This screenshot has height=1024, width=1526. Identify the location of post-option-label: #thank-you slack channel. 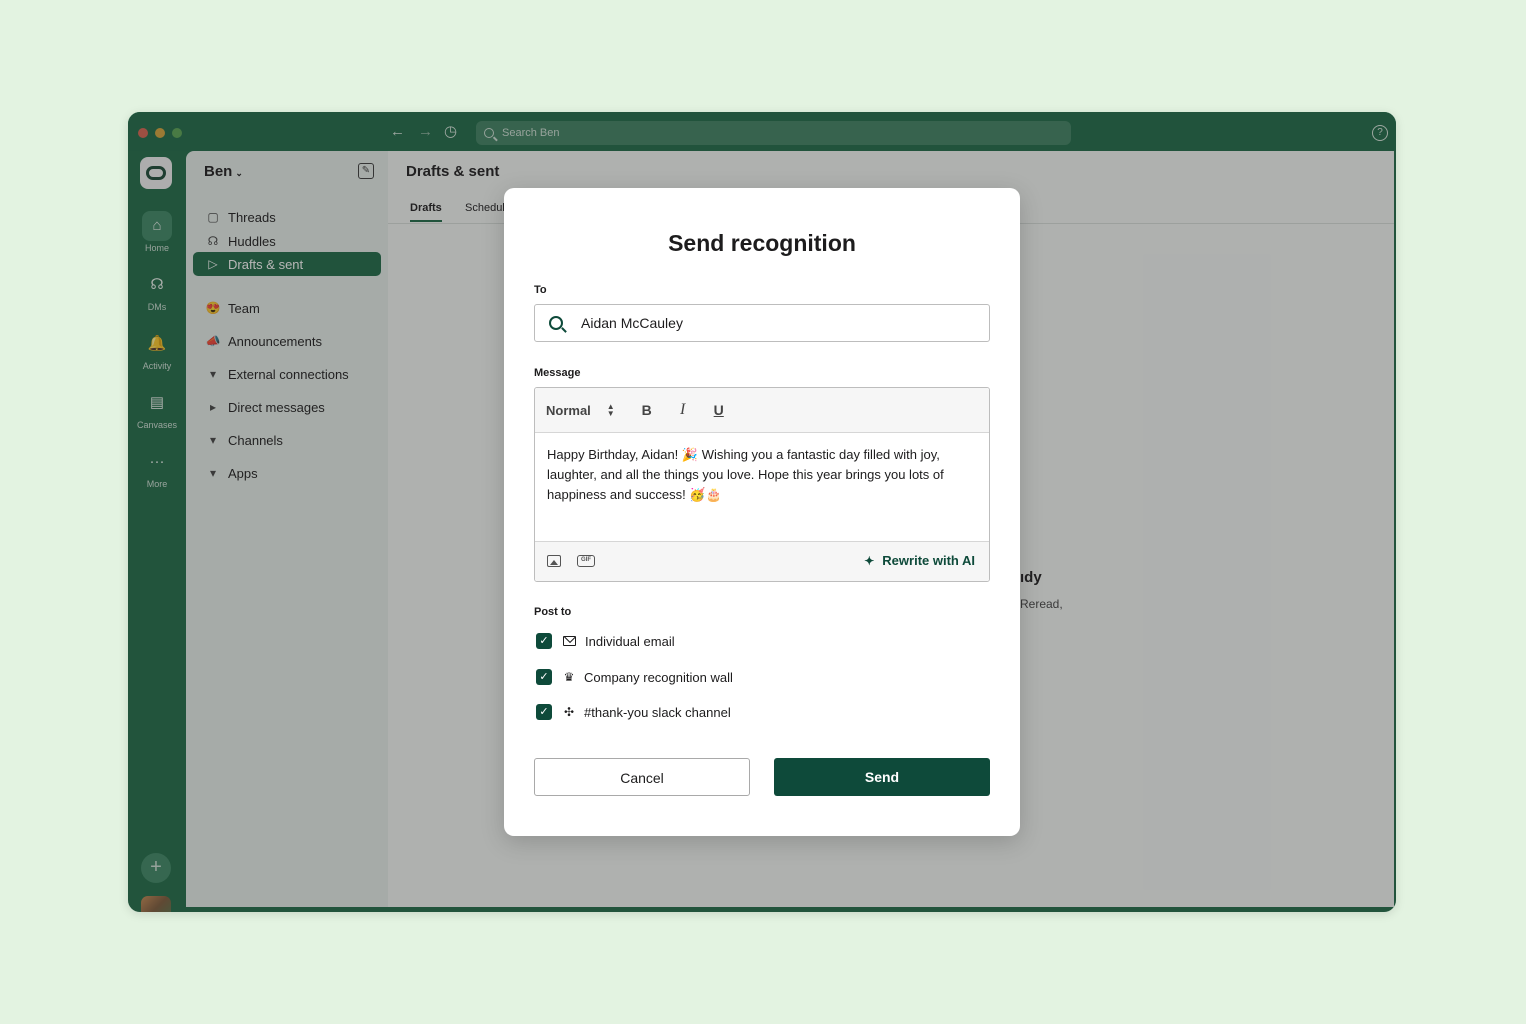
(657, 712).